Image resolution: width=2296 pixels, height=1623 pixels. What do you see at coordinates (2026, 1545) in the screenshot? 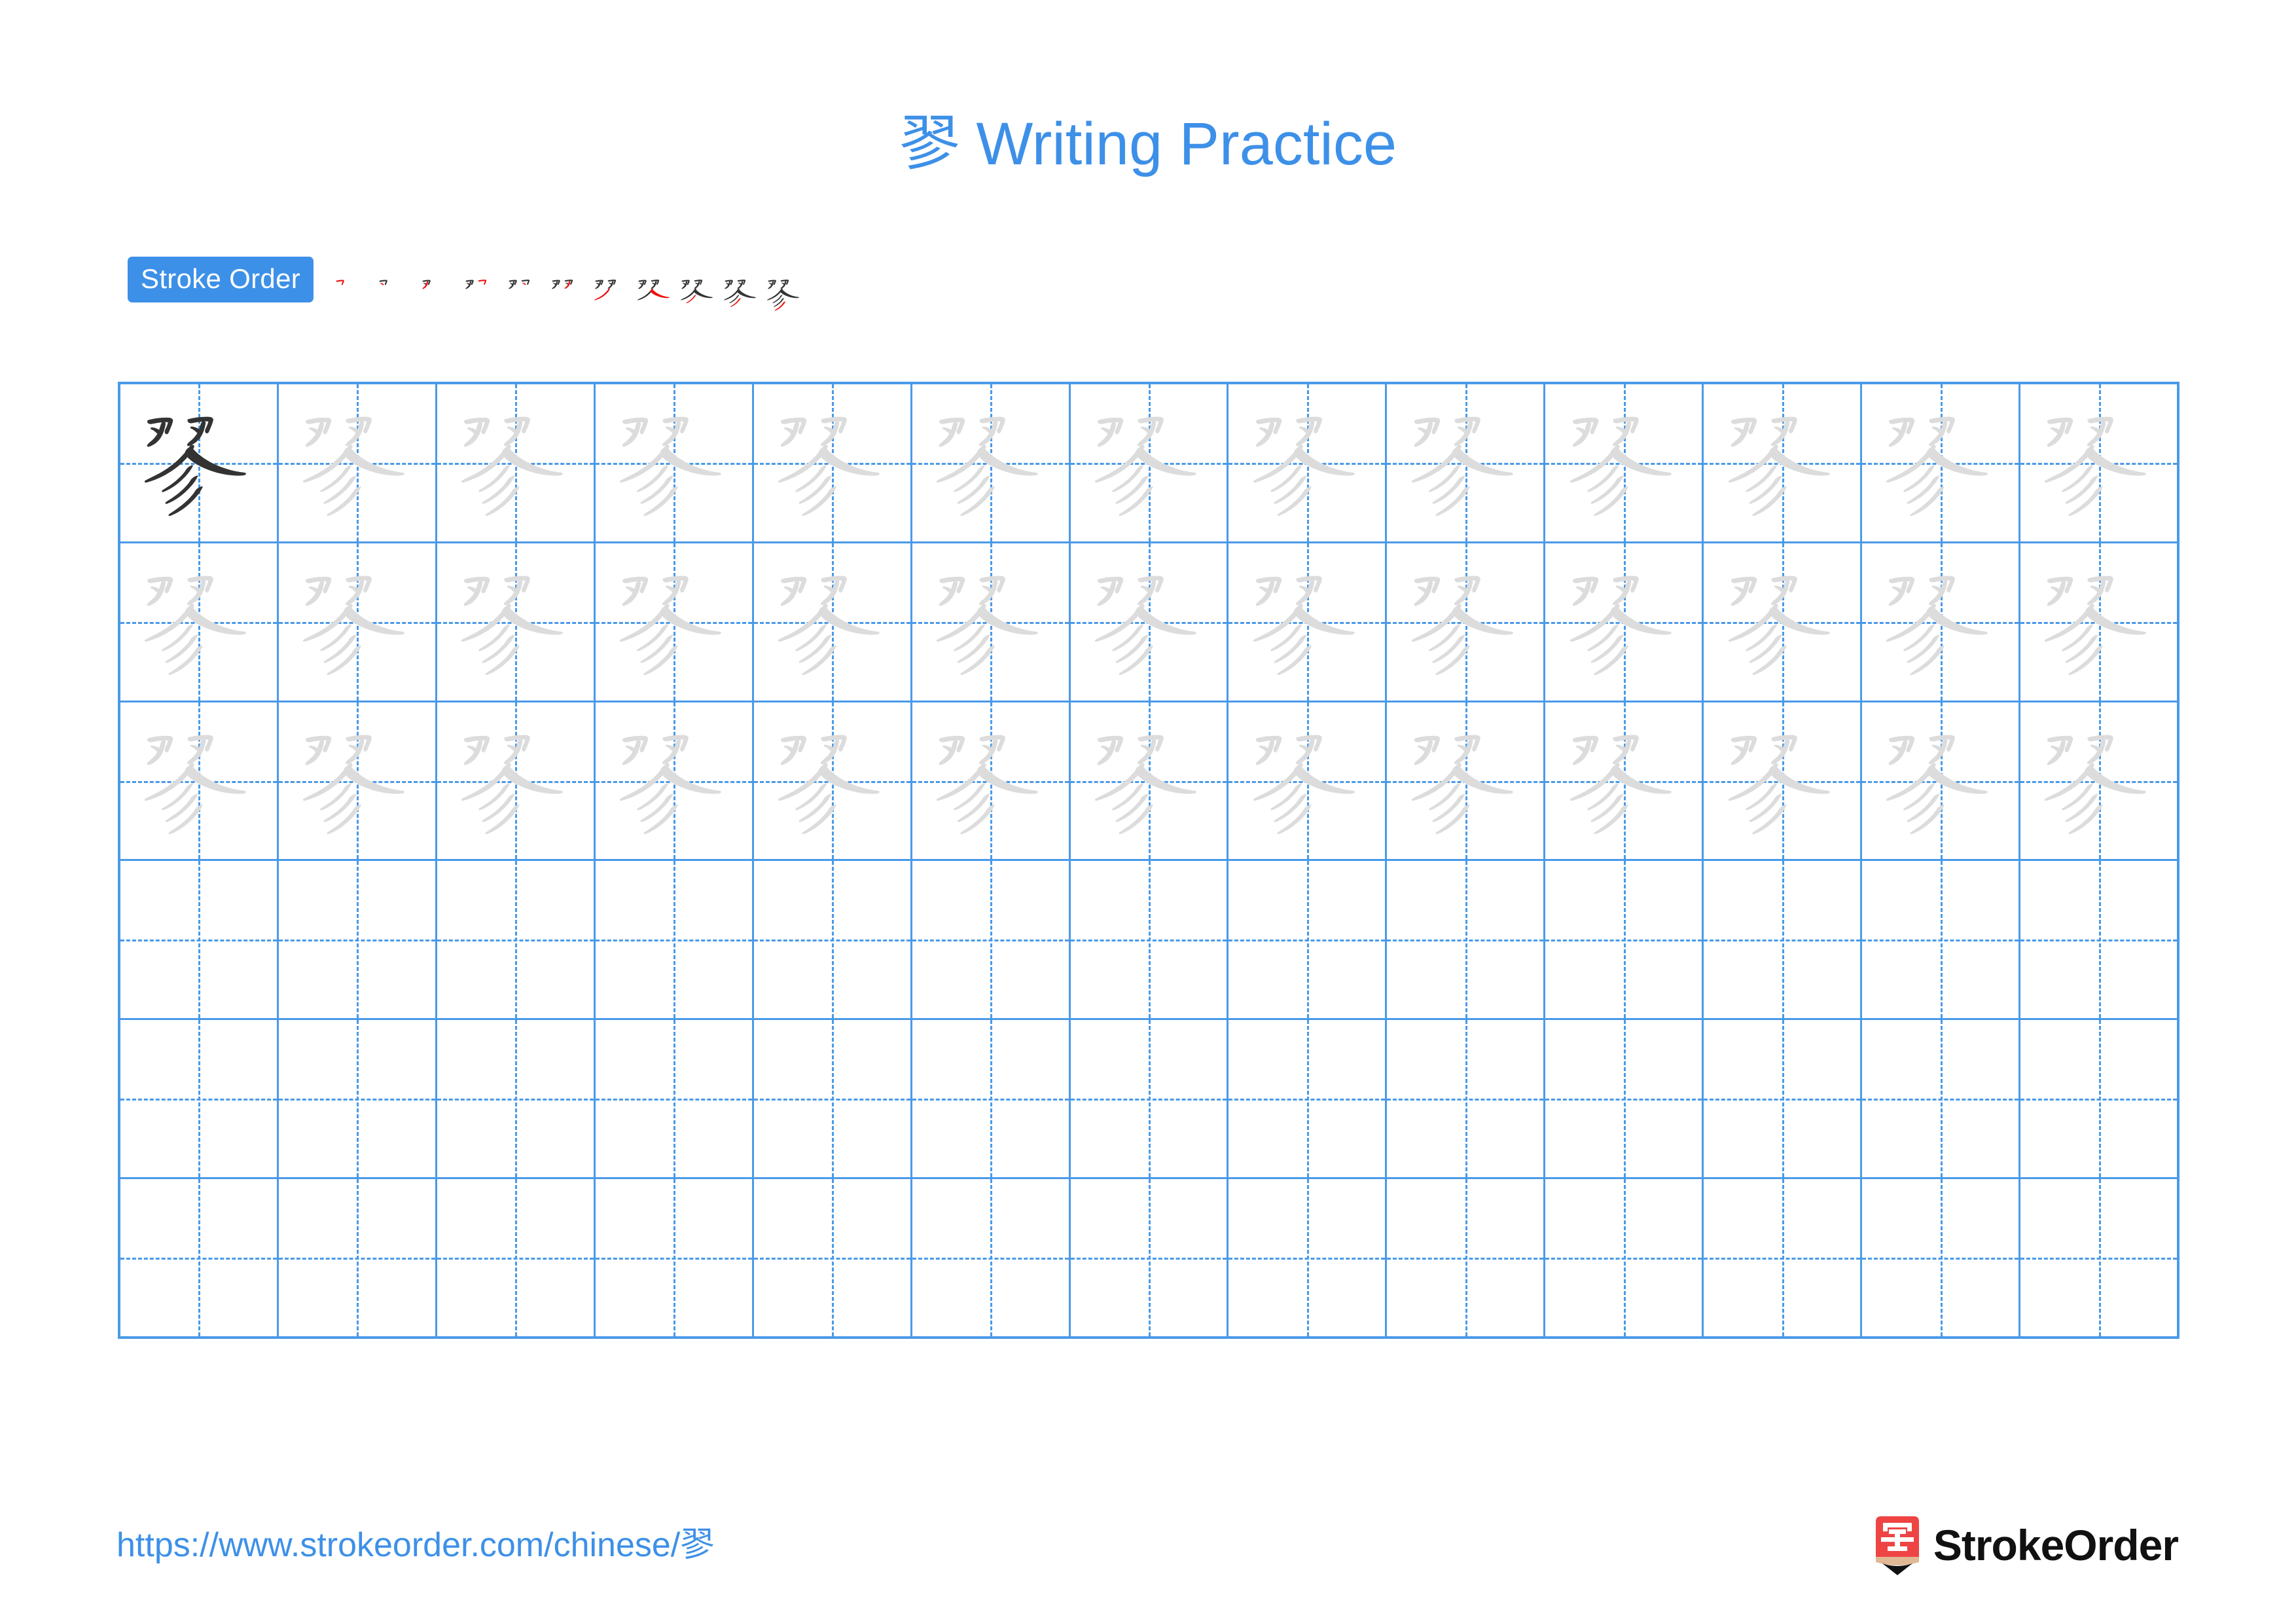
I see `brand-logo: StrokeOrder` at bounding box center [2026, 1545].